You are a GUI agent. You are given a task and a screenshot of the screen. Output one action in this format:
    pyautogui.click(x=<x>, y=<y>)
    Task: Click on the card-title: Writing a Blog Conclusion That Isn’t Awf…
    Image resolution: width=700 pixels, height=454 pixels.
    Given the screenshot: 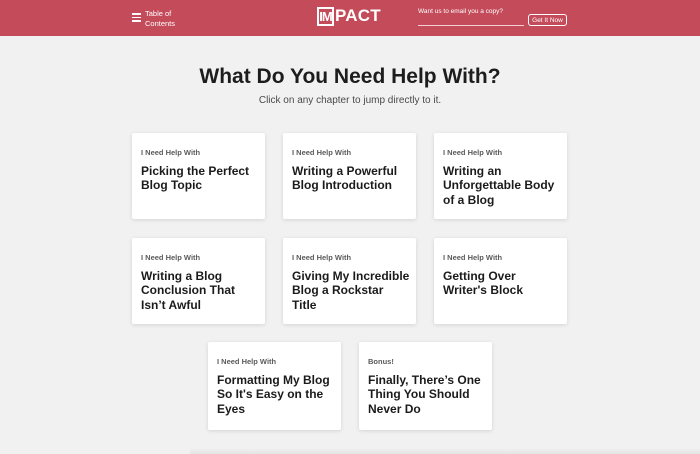 What is the action you would take?
    pyautogui.click(x=188, y=290)
    